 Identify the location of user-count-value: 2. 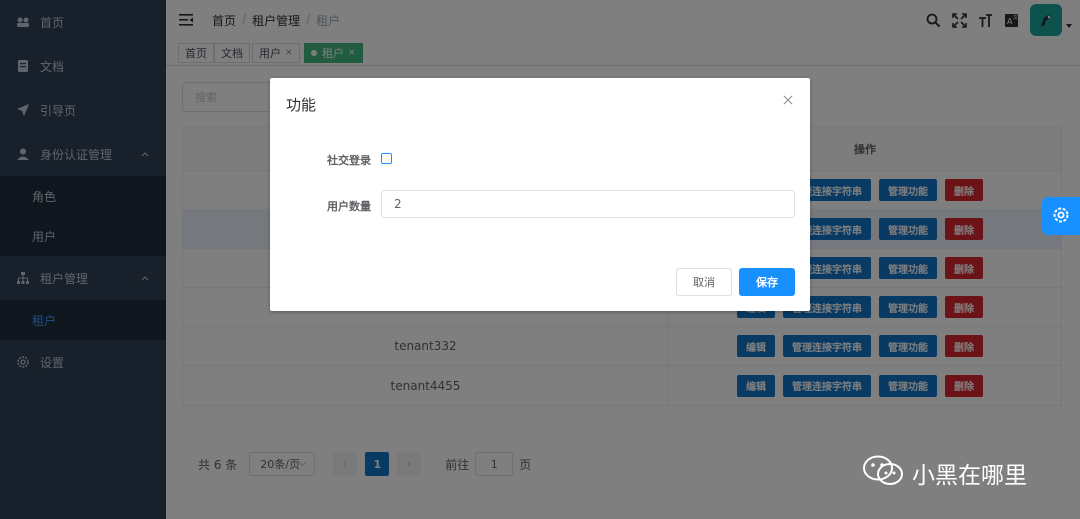
(398, 204).